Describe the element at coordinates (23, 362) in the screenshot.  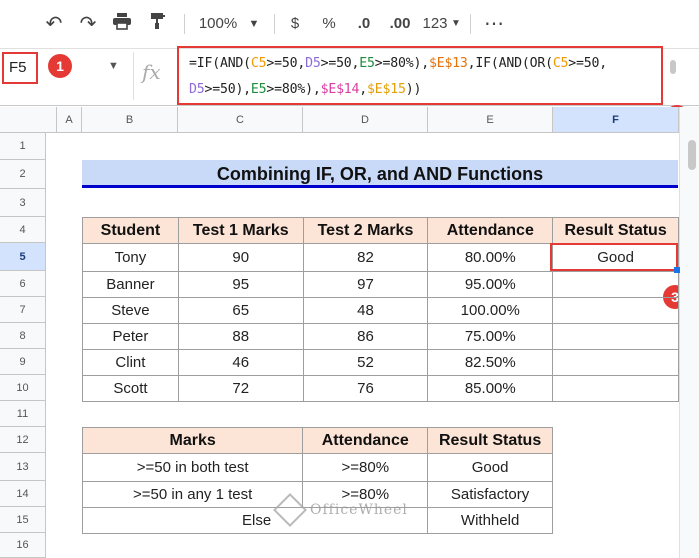
I see `row-header-9: 9` at that location.